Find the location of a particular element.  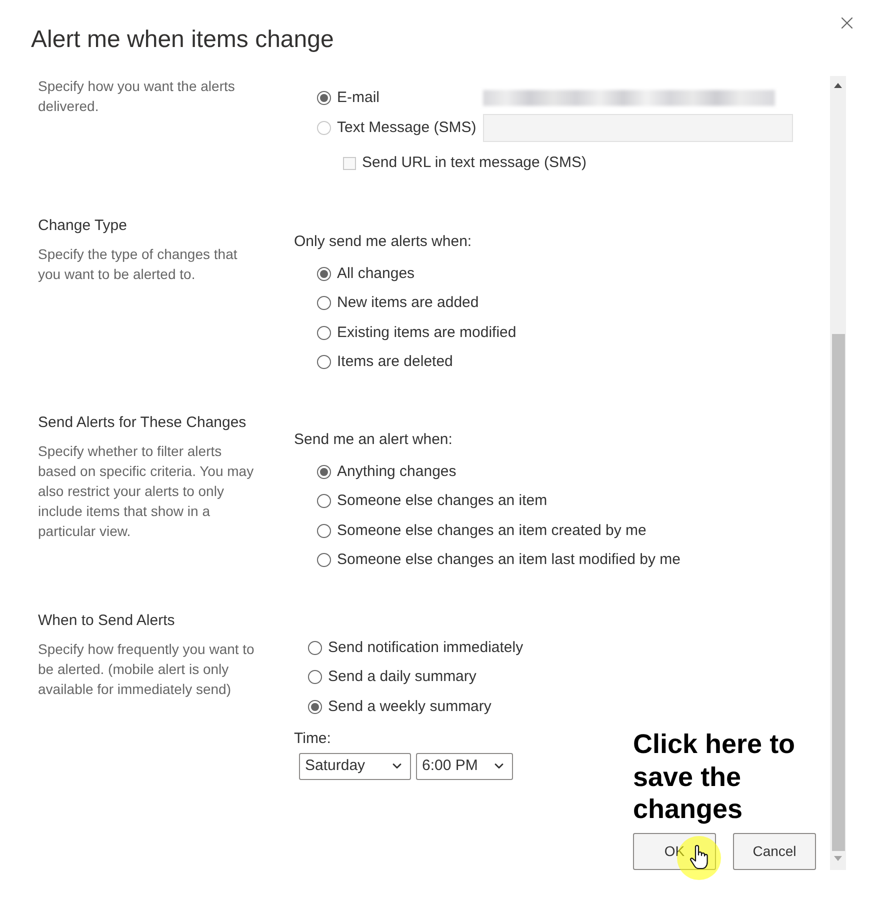

radio-label: Someone else changes an item is located at coordinates (442, 501).